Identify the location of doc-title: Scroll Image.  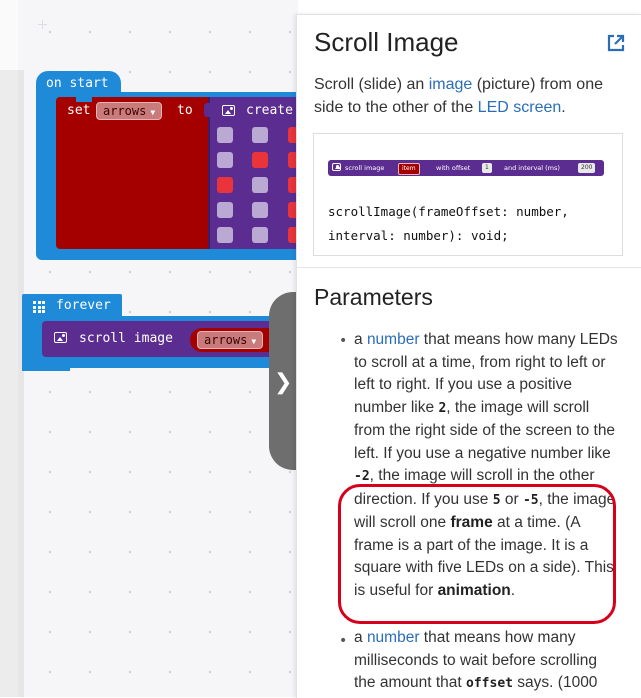
(386, 42).